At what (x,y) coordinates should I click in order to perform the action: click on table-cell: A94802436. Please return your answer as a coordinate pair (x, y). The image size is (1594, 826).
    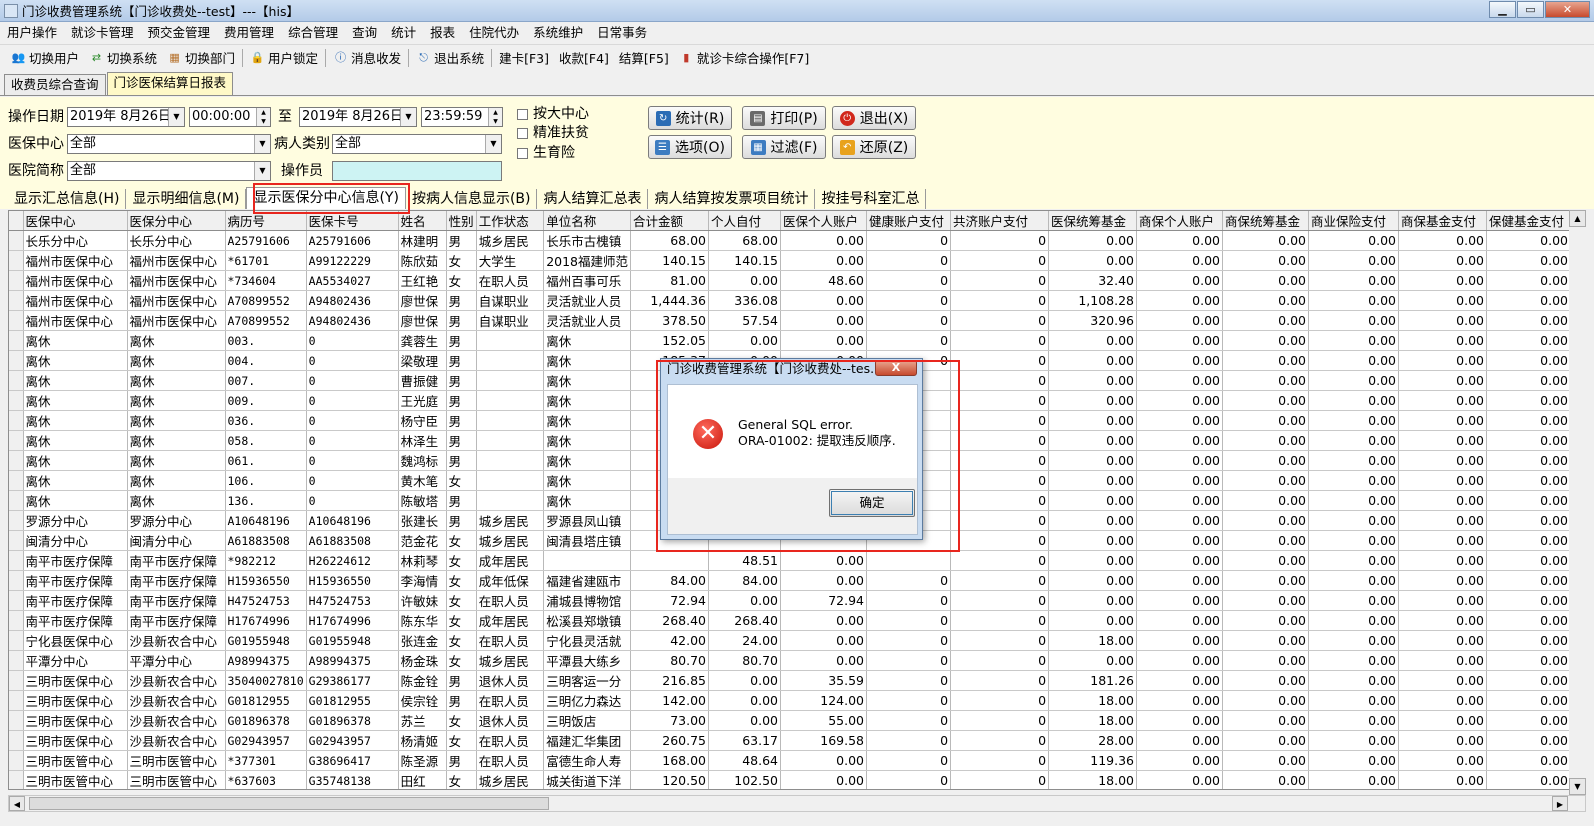
    Looking at the image, I should click on (352, 320).